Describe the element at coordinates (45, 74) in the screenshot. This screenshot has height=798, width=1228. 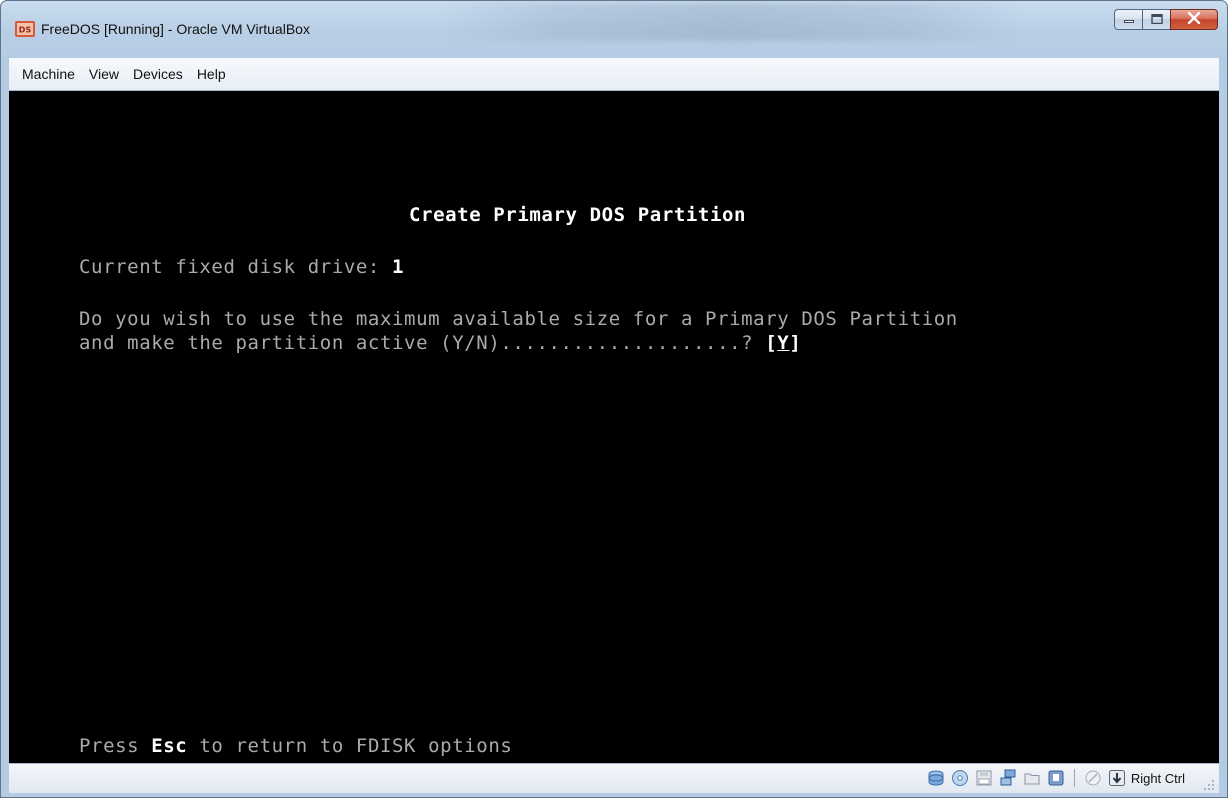
I see `menu-machine: Machine` at that location.